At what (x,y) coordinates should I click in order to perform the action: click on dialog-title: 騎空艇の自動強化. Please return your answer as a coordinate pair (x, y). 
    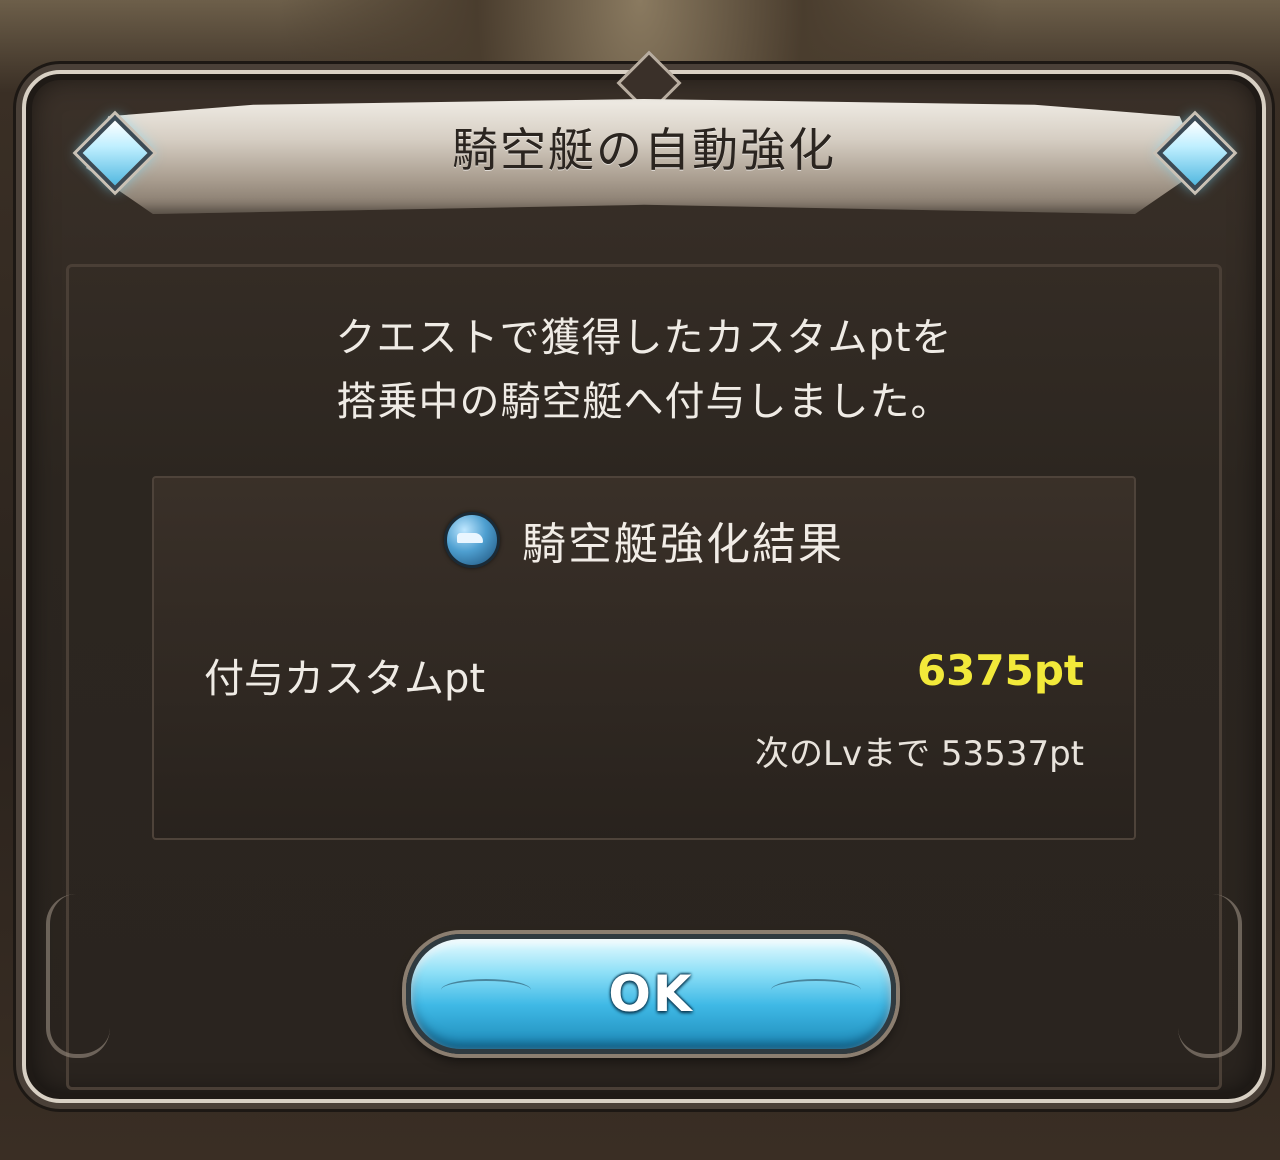
    Looking at the image, I should click on (644, 150).